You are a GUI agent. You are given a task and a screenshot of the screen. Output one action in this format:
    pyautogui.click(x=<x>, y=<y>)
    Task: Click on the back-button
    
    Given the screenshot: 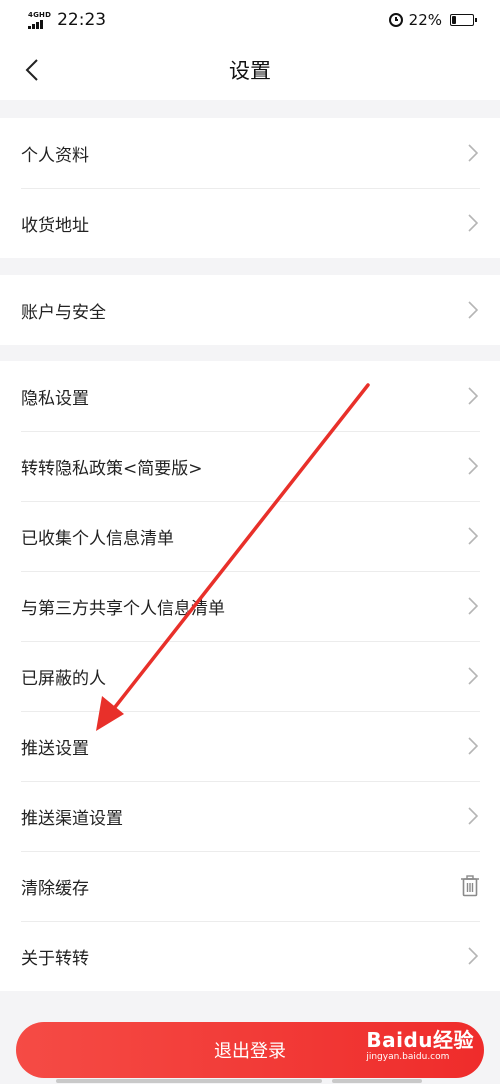 What is the action you would take?
    pyautogui.click(x=32, y=70)
    